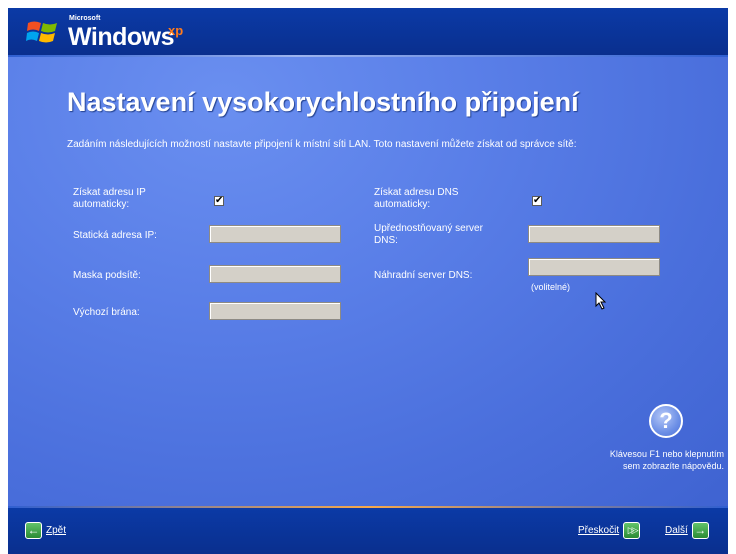  What do you see at coordinates (676, 530) in the screenshot?
I see `next-label: Další` at bounding box center [676, 530].